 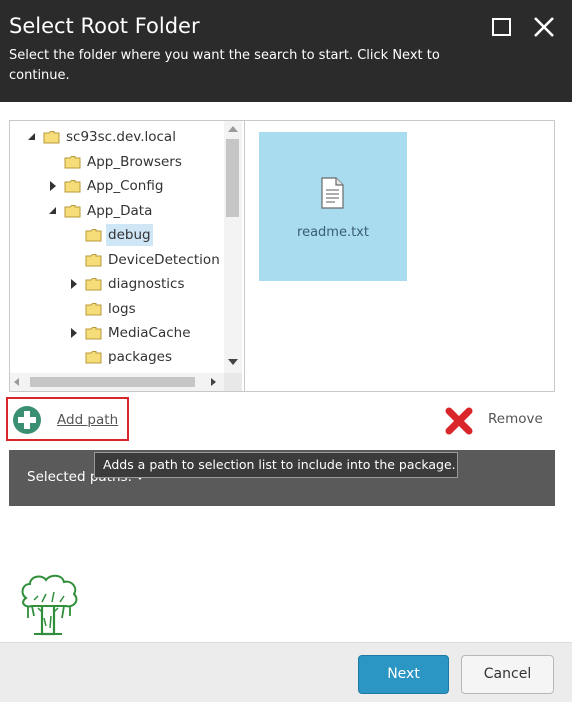 I want to click on text-file-icon, so click(x=332, y=193).